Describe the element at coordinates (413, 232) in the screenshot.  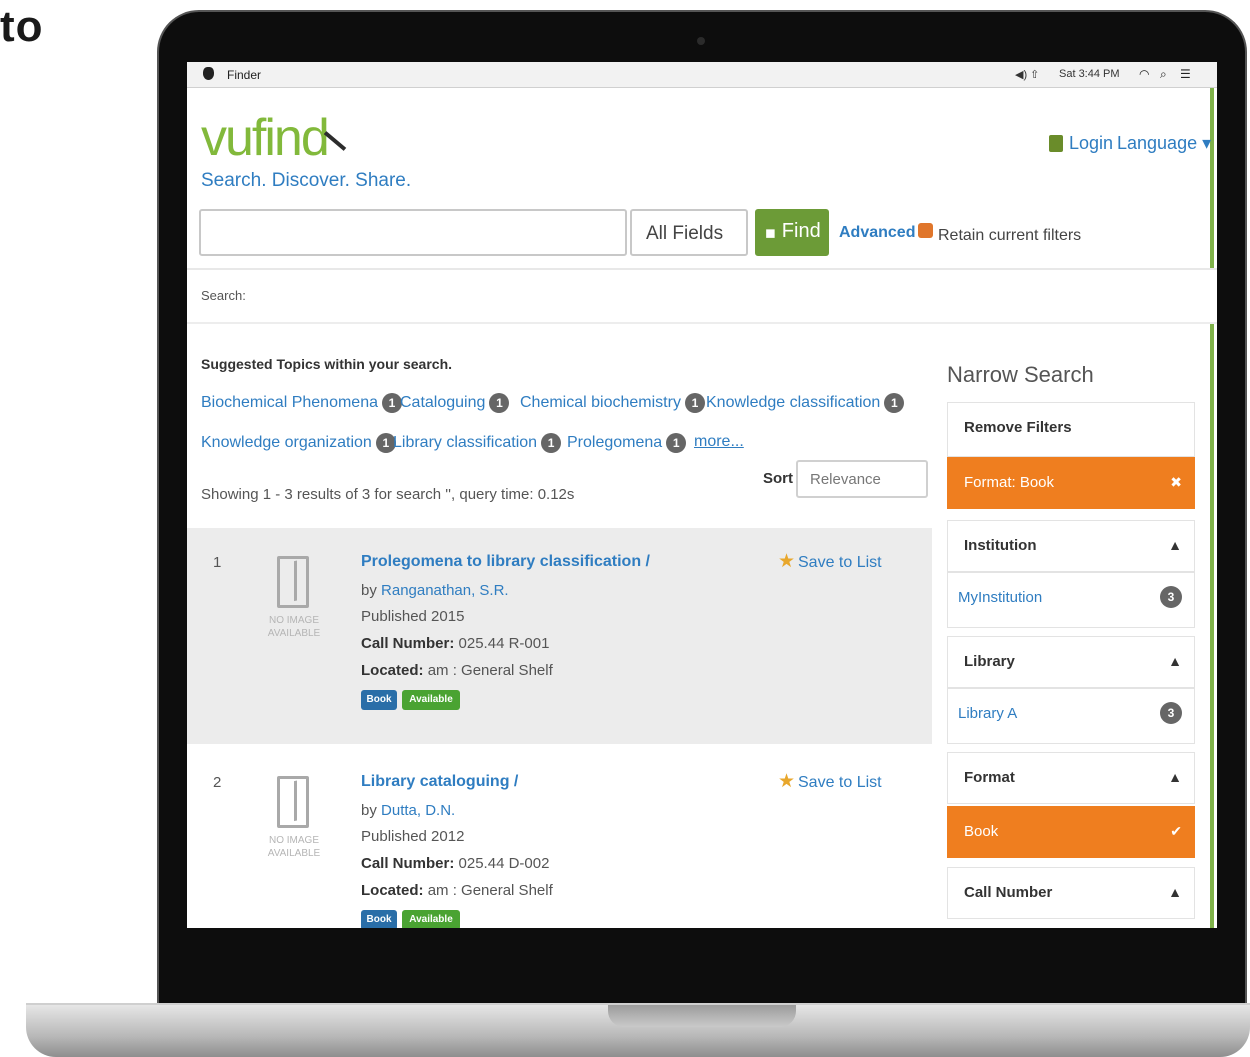
I see `search-input` at that location.